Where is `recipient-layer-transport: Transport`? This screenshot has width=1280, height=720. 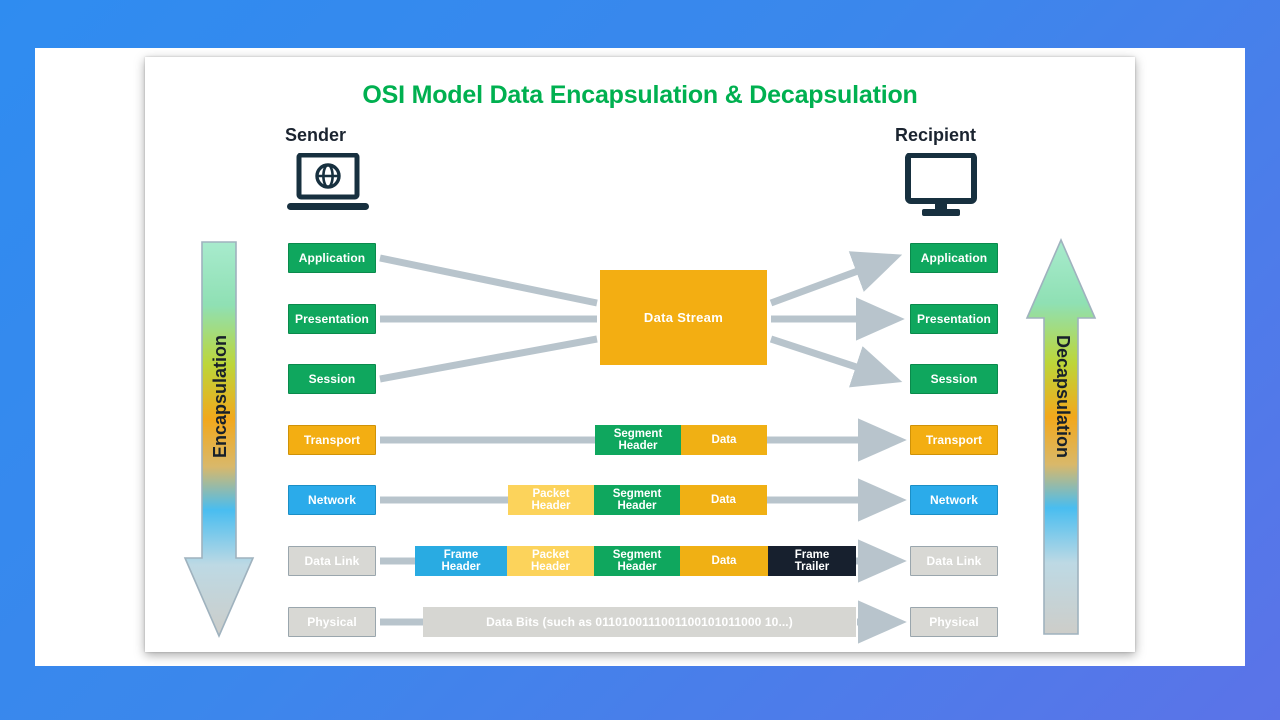 recipient-layer-transport: Transport is located at coordinates (954, 440).